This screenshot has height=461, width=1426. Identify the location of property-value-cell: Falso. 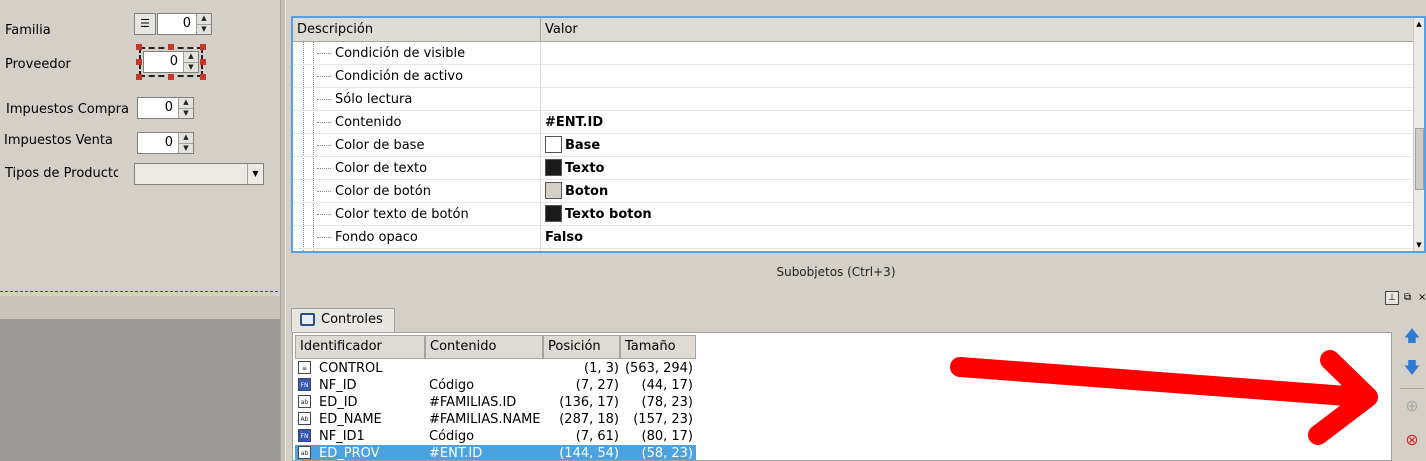
(564, 237).